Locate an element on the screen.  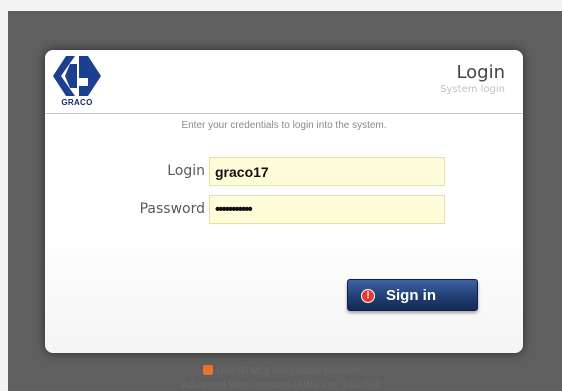
brand-name: GRACO is located at coordinates (77, 102).